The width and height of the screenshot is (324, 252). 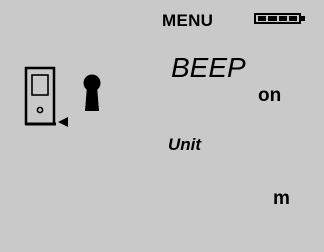 What do you see at coordinates (281, 198) in the screenshot?
I see `unit-setting-value: m` at bounding box center [281, 198].